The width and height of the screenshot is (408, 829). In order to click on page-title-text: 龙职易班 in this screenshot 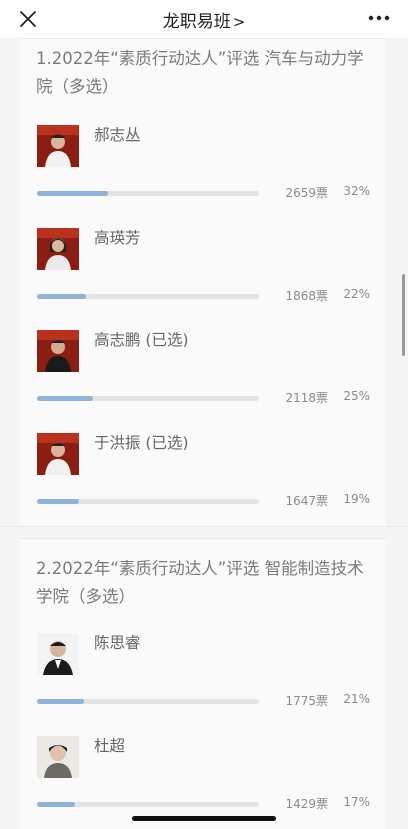, I will do `click(196, 22)`.